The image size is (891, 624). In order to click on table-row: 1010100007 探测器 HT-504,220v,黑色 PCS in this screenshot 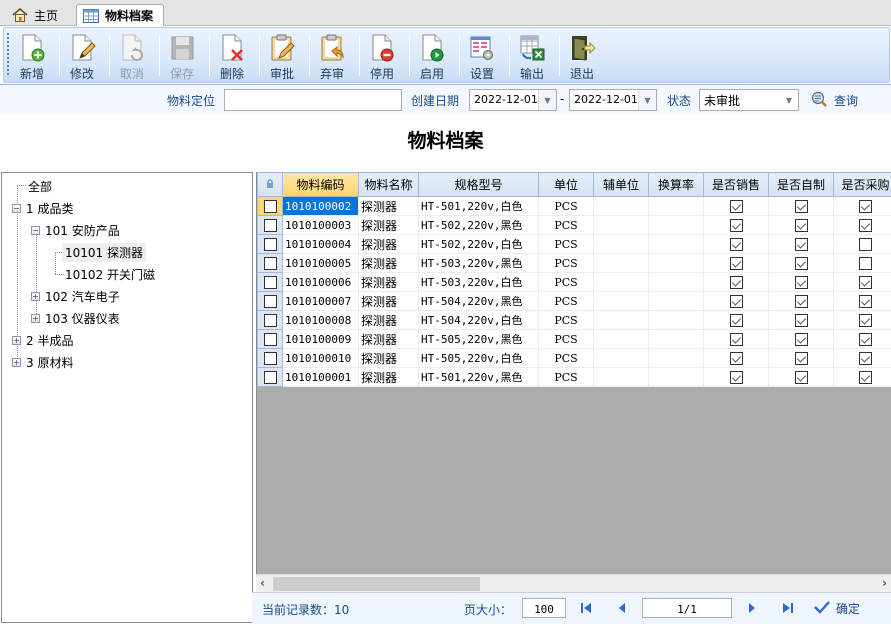, I will do `click(574, 301)`.